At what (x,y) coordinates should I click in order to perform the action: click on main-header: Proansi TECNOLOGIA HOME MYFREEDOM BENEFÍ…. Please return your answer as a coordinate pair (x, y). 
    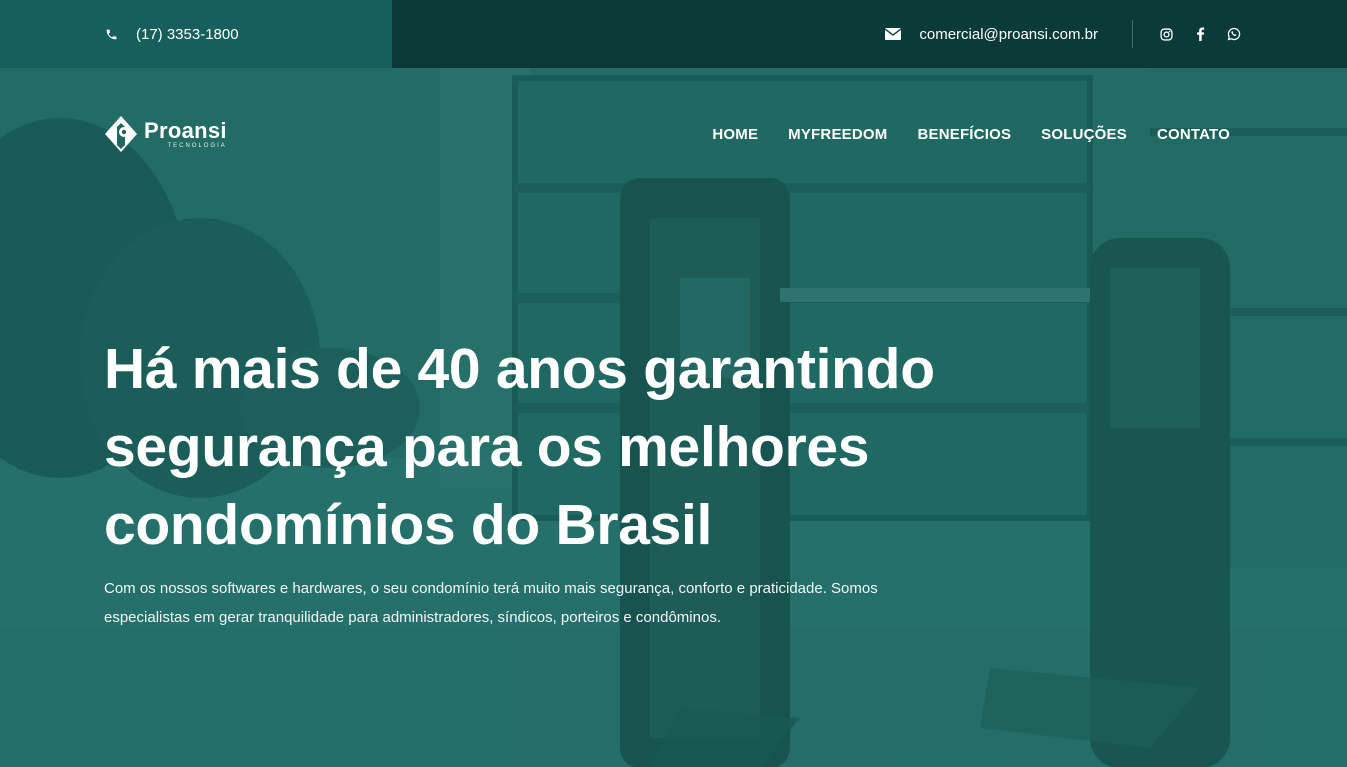
    Looking at the image, I should click on (667, 134).